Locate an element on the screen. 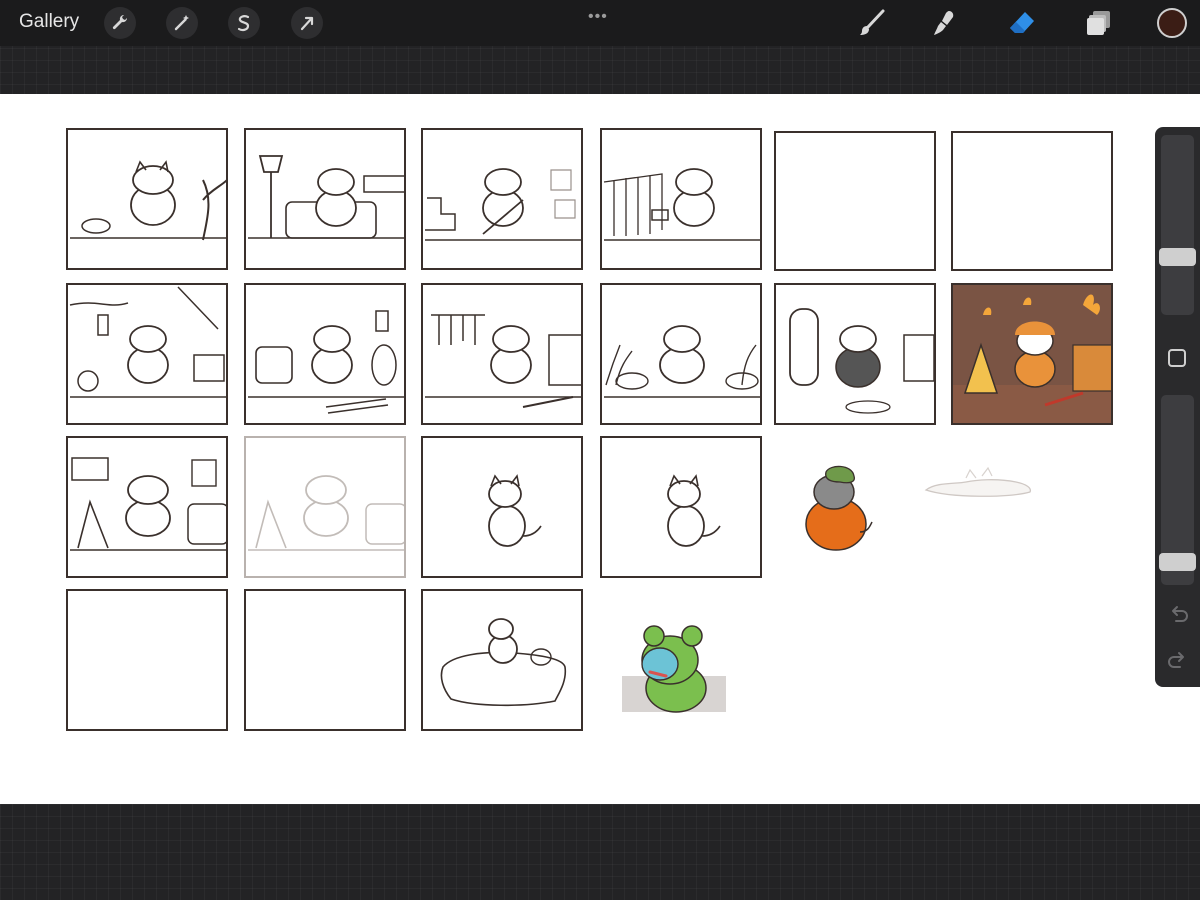 The width and height of the screenshot is (1200, 900). side-controls is located at coordinates (1177, 407).